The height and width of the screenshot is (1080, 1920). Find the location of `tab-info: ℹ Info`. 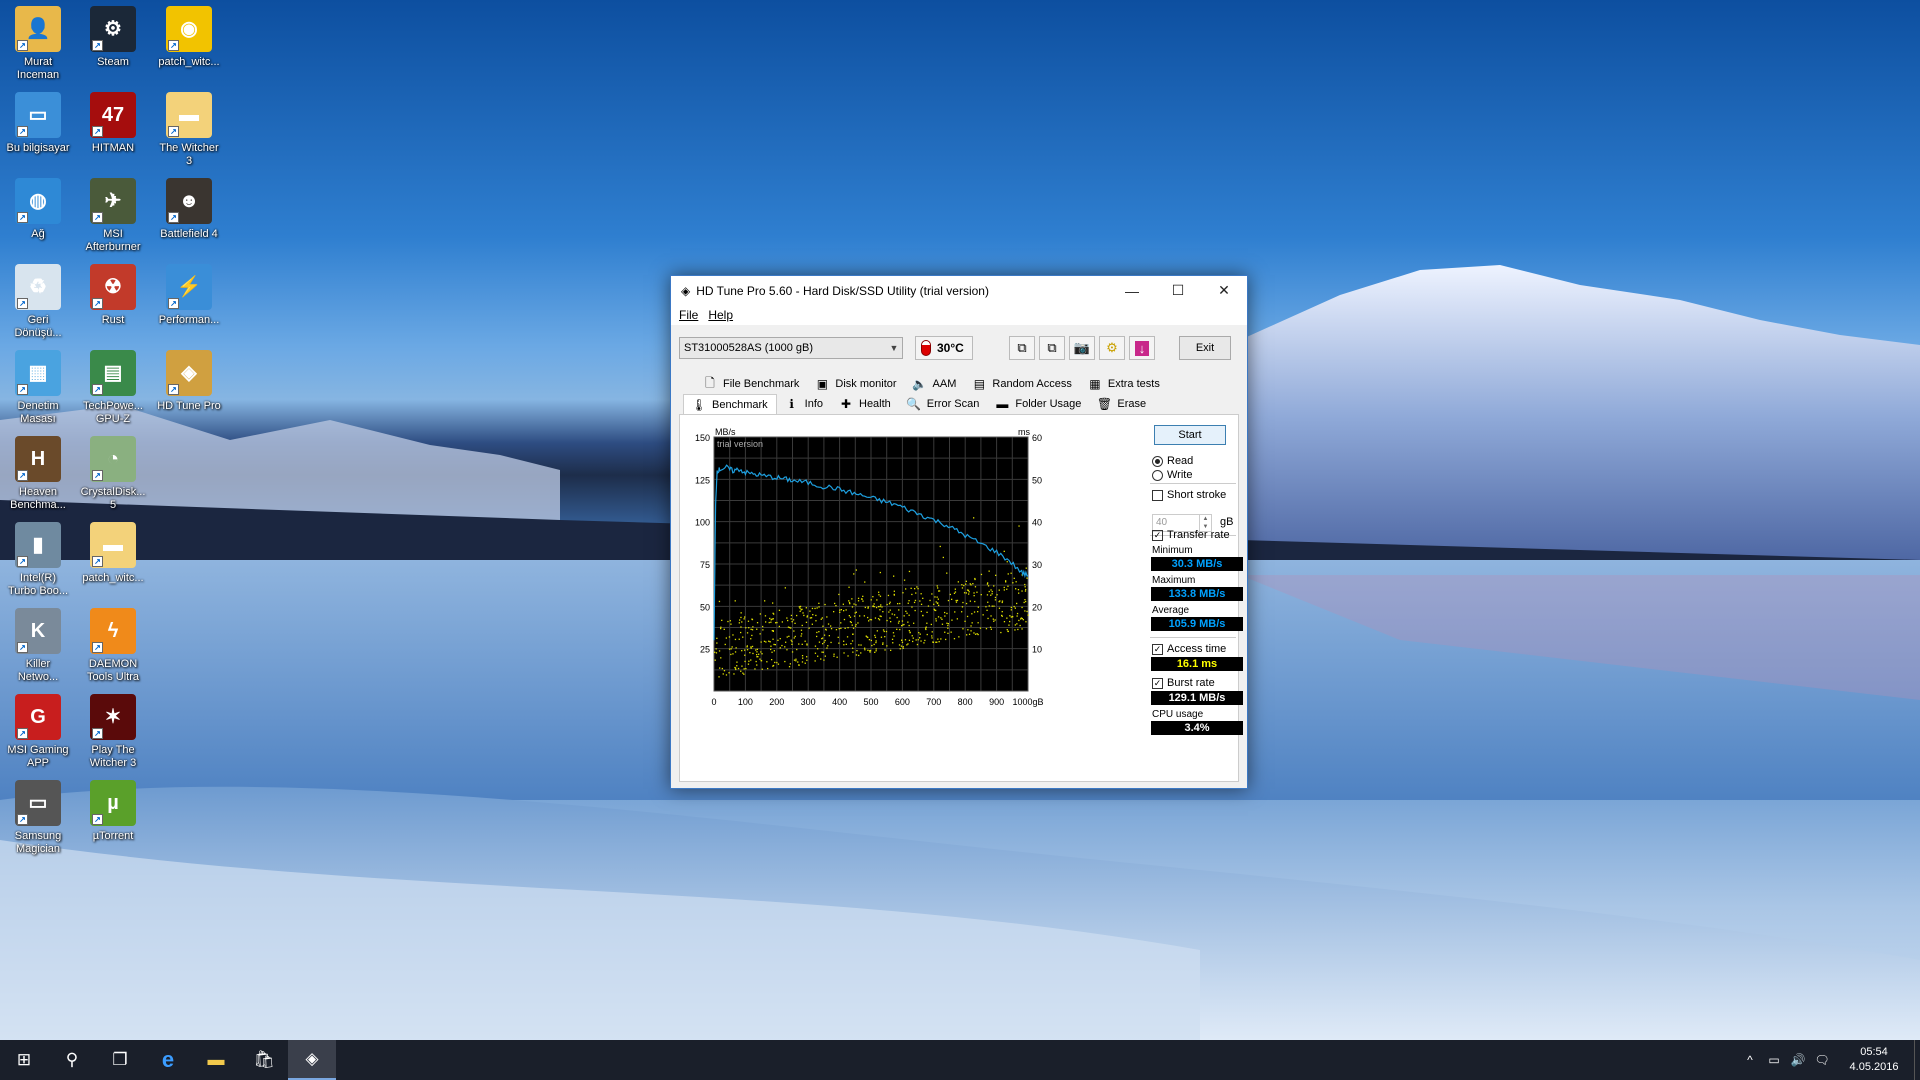

tab-info: ℹ Info is located at coordinates (804, 404).